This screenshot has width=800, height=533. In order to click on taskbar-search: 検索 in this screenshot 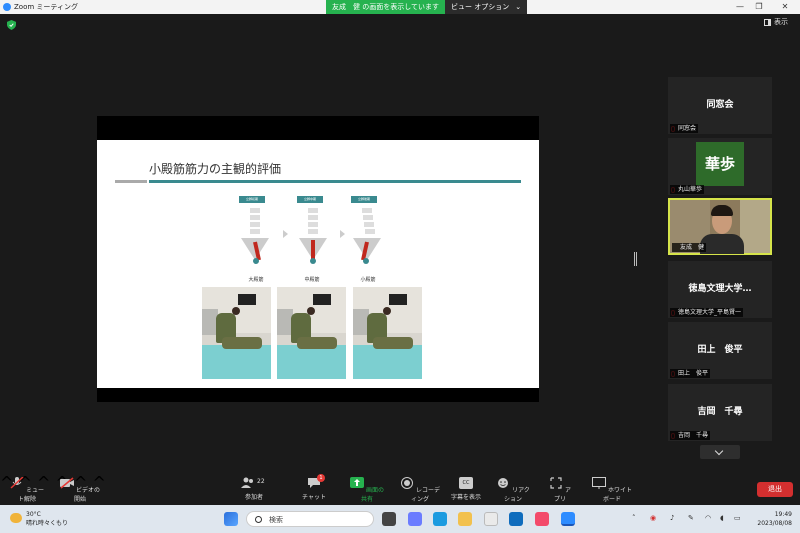, I will do `click(310, 519)`.